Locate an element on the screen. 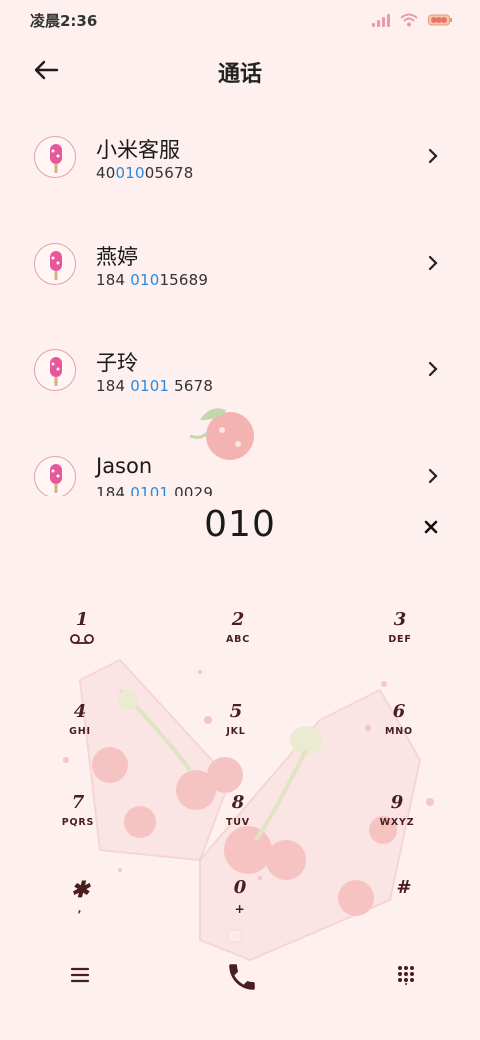 Image resolution: width=480 pixels, height=1040 pixels. header: 通话 is located at coordinates (240, 70).